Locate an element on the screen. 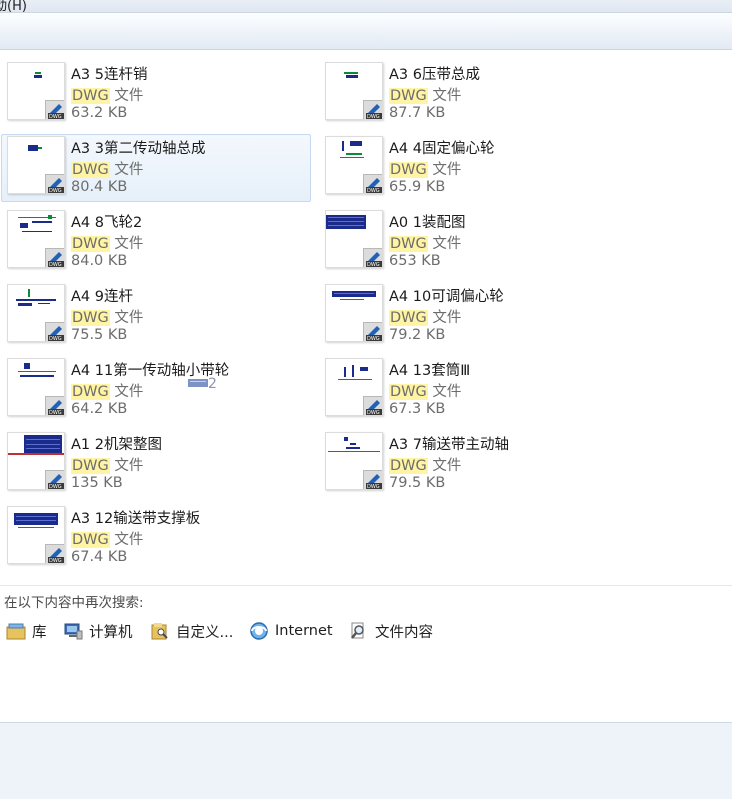 The height and width of the screenshot is (799, 732). file-size: 653 KB is located at coordinates (415, 261).